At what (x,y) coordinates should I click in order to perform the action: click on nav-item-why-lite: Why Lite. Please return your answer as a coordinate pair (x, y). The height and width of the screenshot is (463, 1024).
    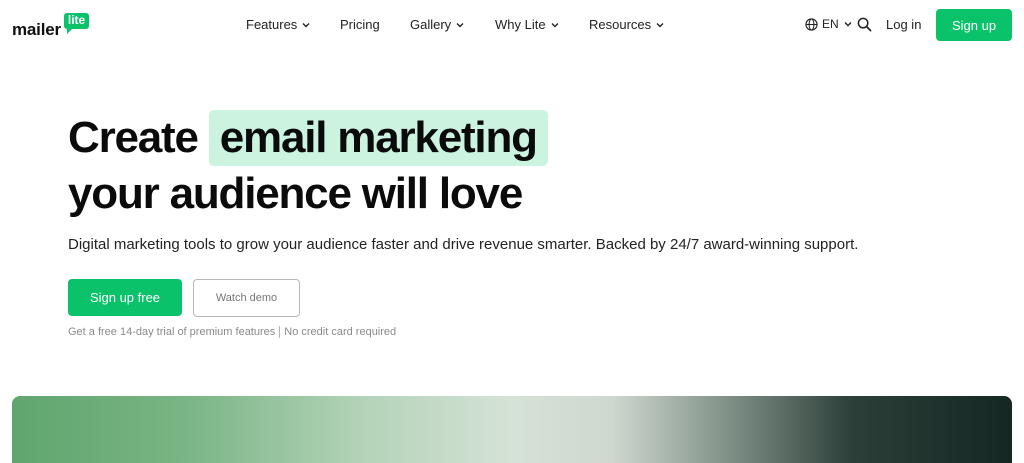
    Looking at the image, I should click on (527, 24).